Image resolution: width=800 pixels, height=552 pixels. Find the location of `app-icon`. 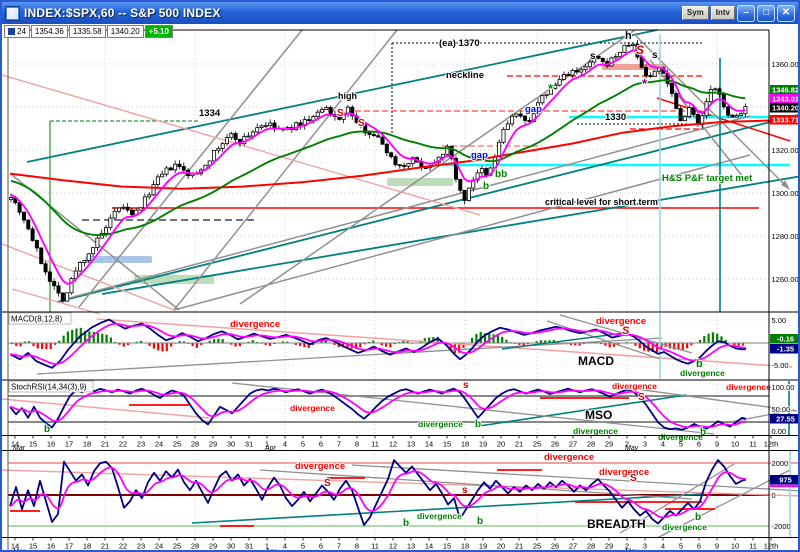

app-icon is located at coordinates (12, 13).